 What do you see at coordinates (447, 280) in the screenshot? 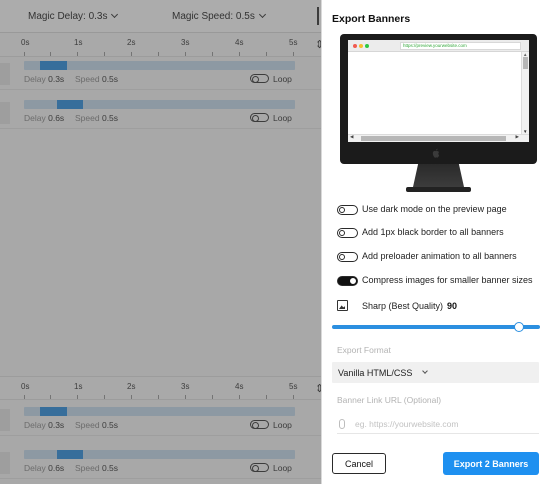
I see `option-label: Compress images for smaller banner sizes` at bounding box center [447, 280].